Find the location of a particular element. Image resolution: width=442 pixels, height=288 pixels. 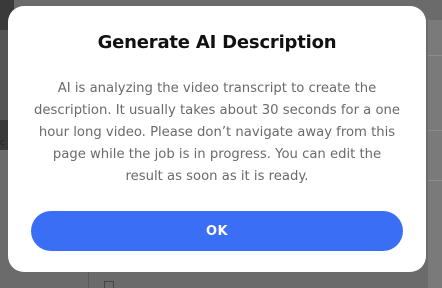

dialog-title: Generate AI Description is located at coordinates (217, 42).